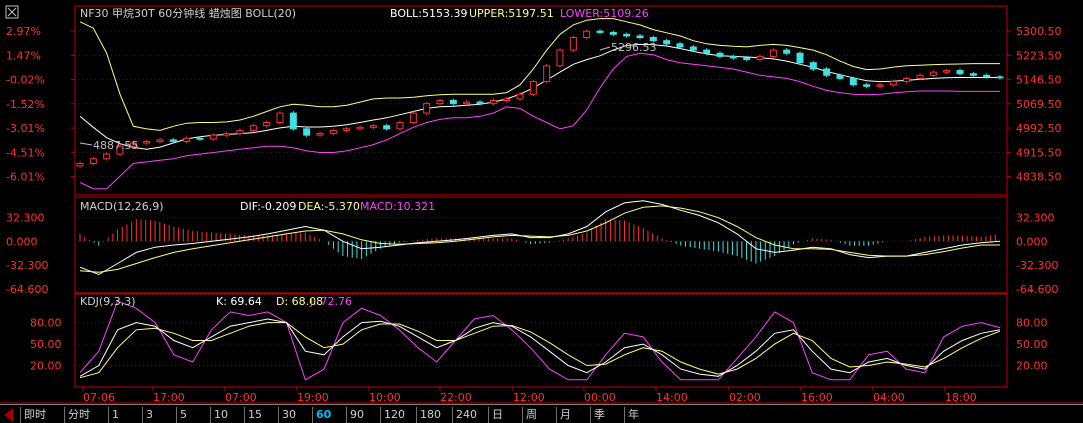  I want to click on upper-value: UPPER:5197.51, so click(511, 13).